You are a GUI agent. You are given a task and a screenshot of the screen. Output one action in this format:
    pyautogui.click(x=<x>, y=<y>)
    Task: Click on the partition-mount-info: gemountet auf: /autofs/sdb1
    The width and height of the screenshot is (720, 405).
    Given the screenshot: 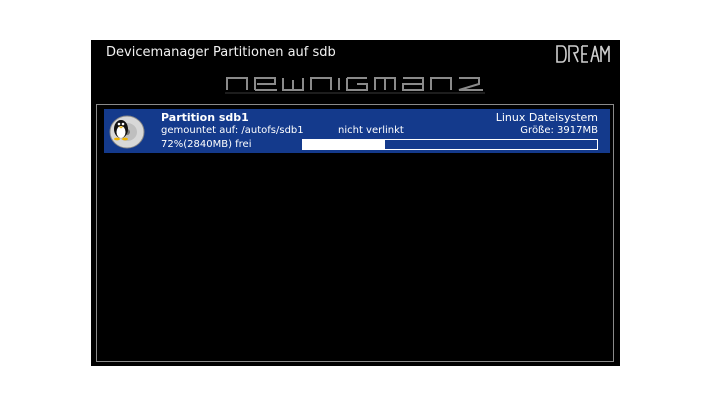 What is the action you would take?
    pyautogui.click(x=232, y=130)
    